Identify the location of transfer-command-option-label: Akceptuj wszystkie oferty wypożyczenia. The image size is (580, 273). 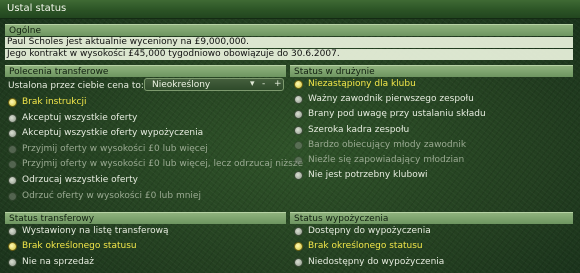
(113, 133).